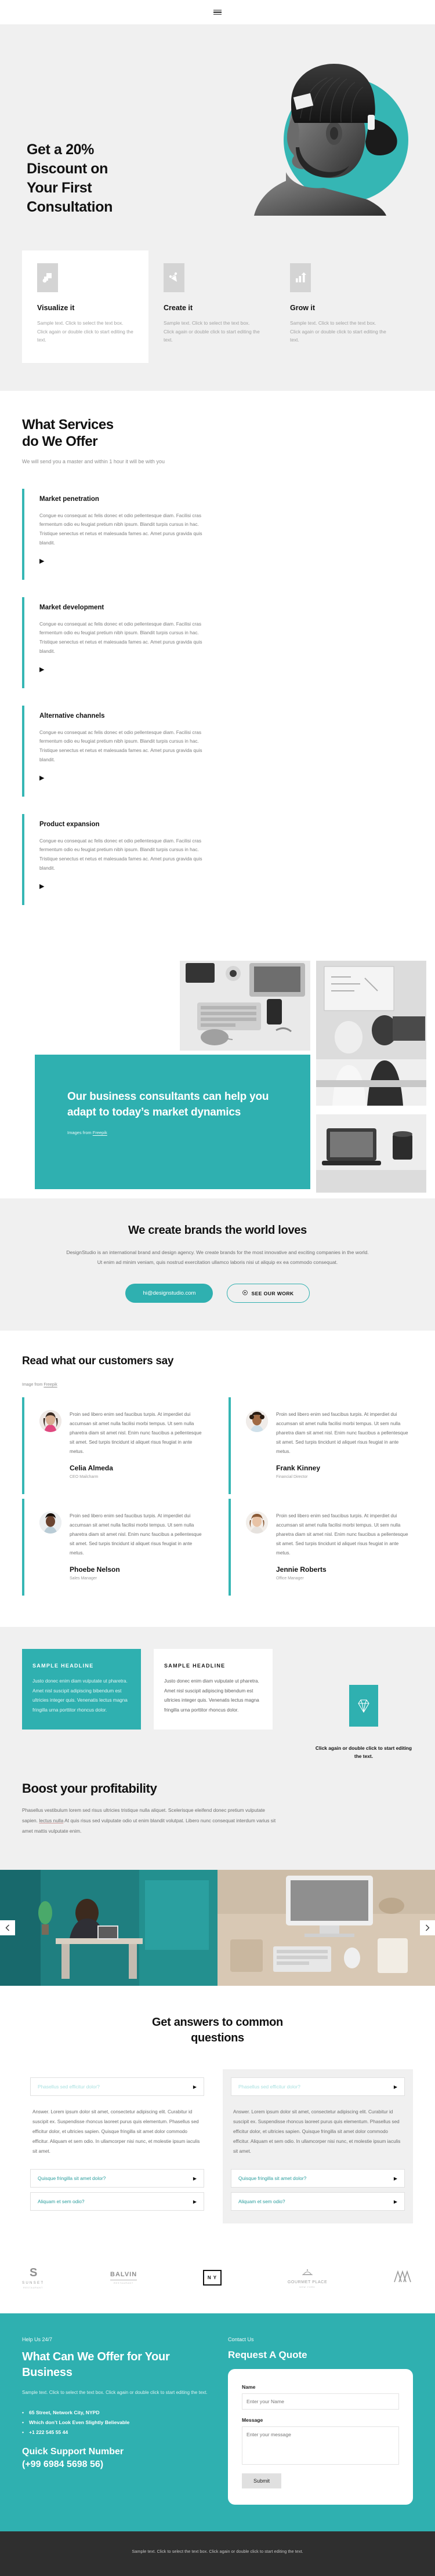  Describe the element at coordinates (307, 2273) in the screenshot. I see `cloche-icon` at that location.